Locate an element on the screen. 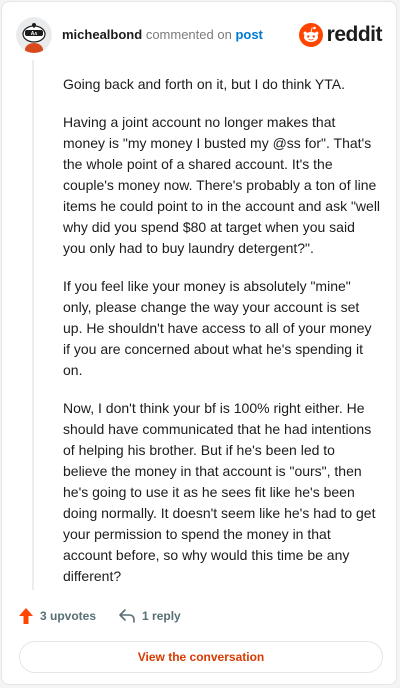  upvote-arrow-icon is located at coordinates (26, 616).